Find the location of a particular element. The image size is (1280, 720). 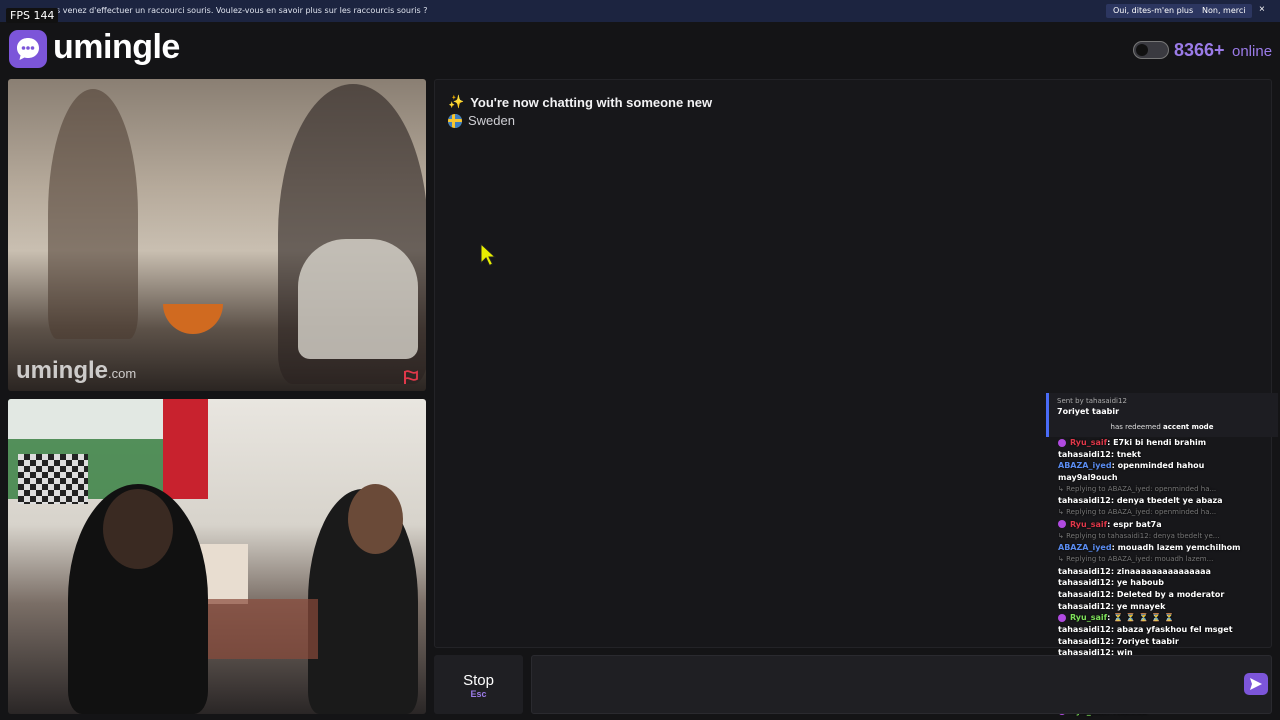

notification-yes-button: Oui, dites-m'en plus is located at coordinates (1153, 11).